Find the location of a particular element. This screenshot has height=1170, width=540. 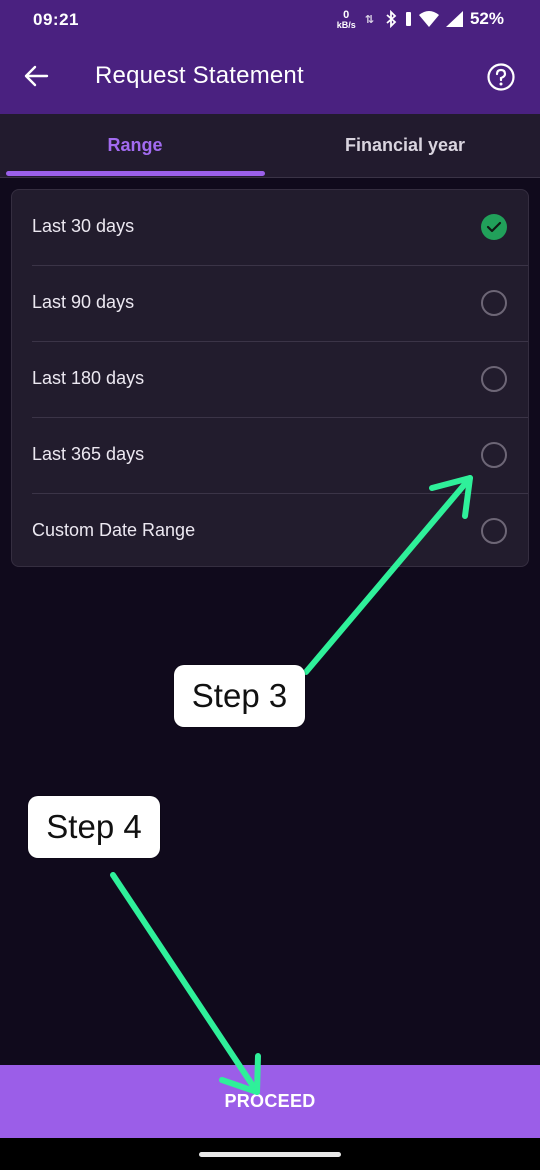

step4-callout: Step 4 is located at coordinates (94, 827).